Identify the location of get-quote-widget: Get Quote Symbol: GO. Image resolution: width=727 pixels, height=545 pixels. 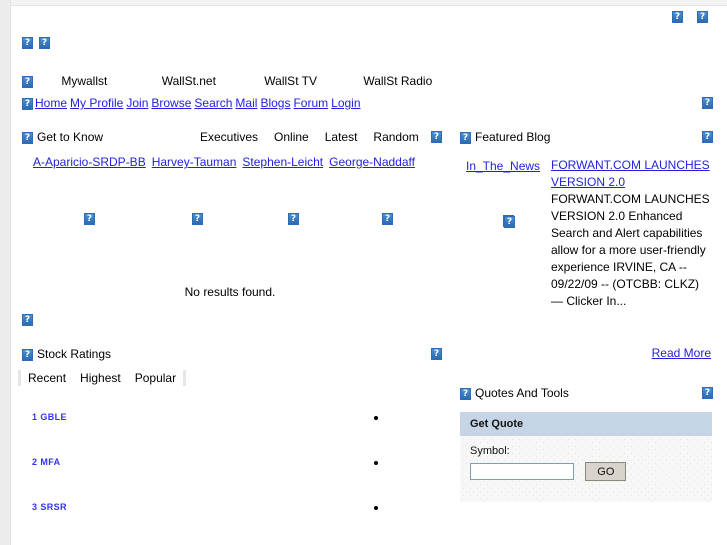
(586, 457).